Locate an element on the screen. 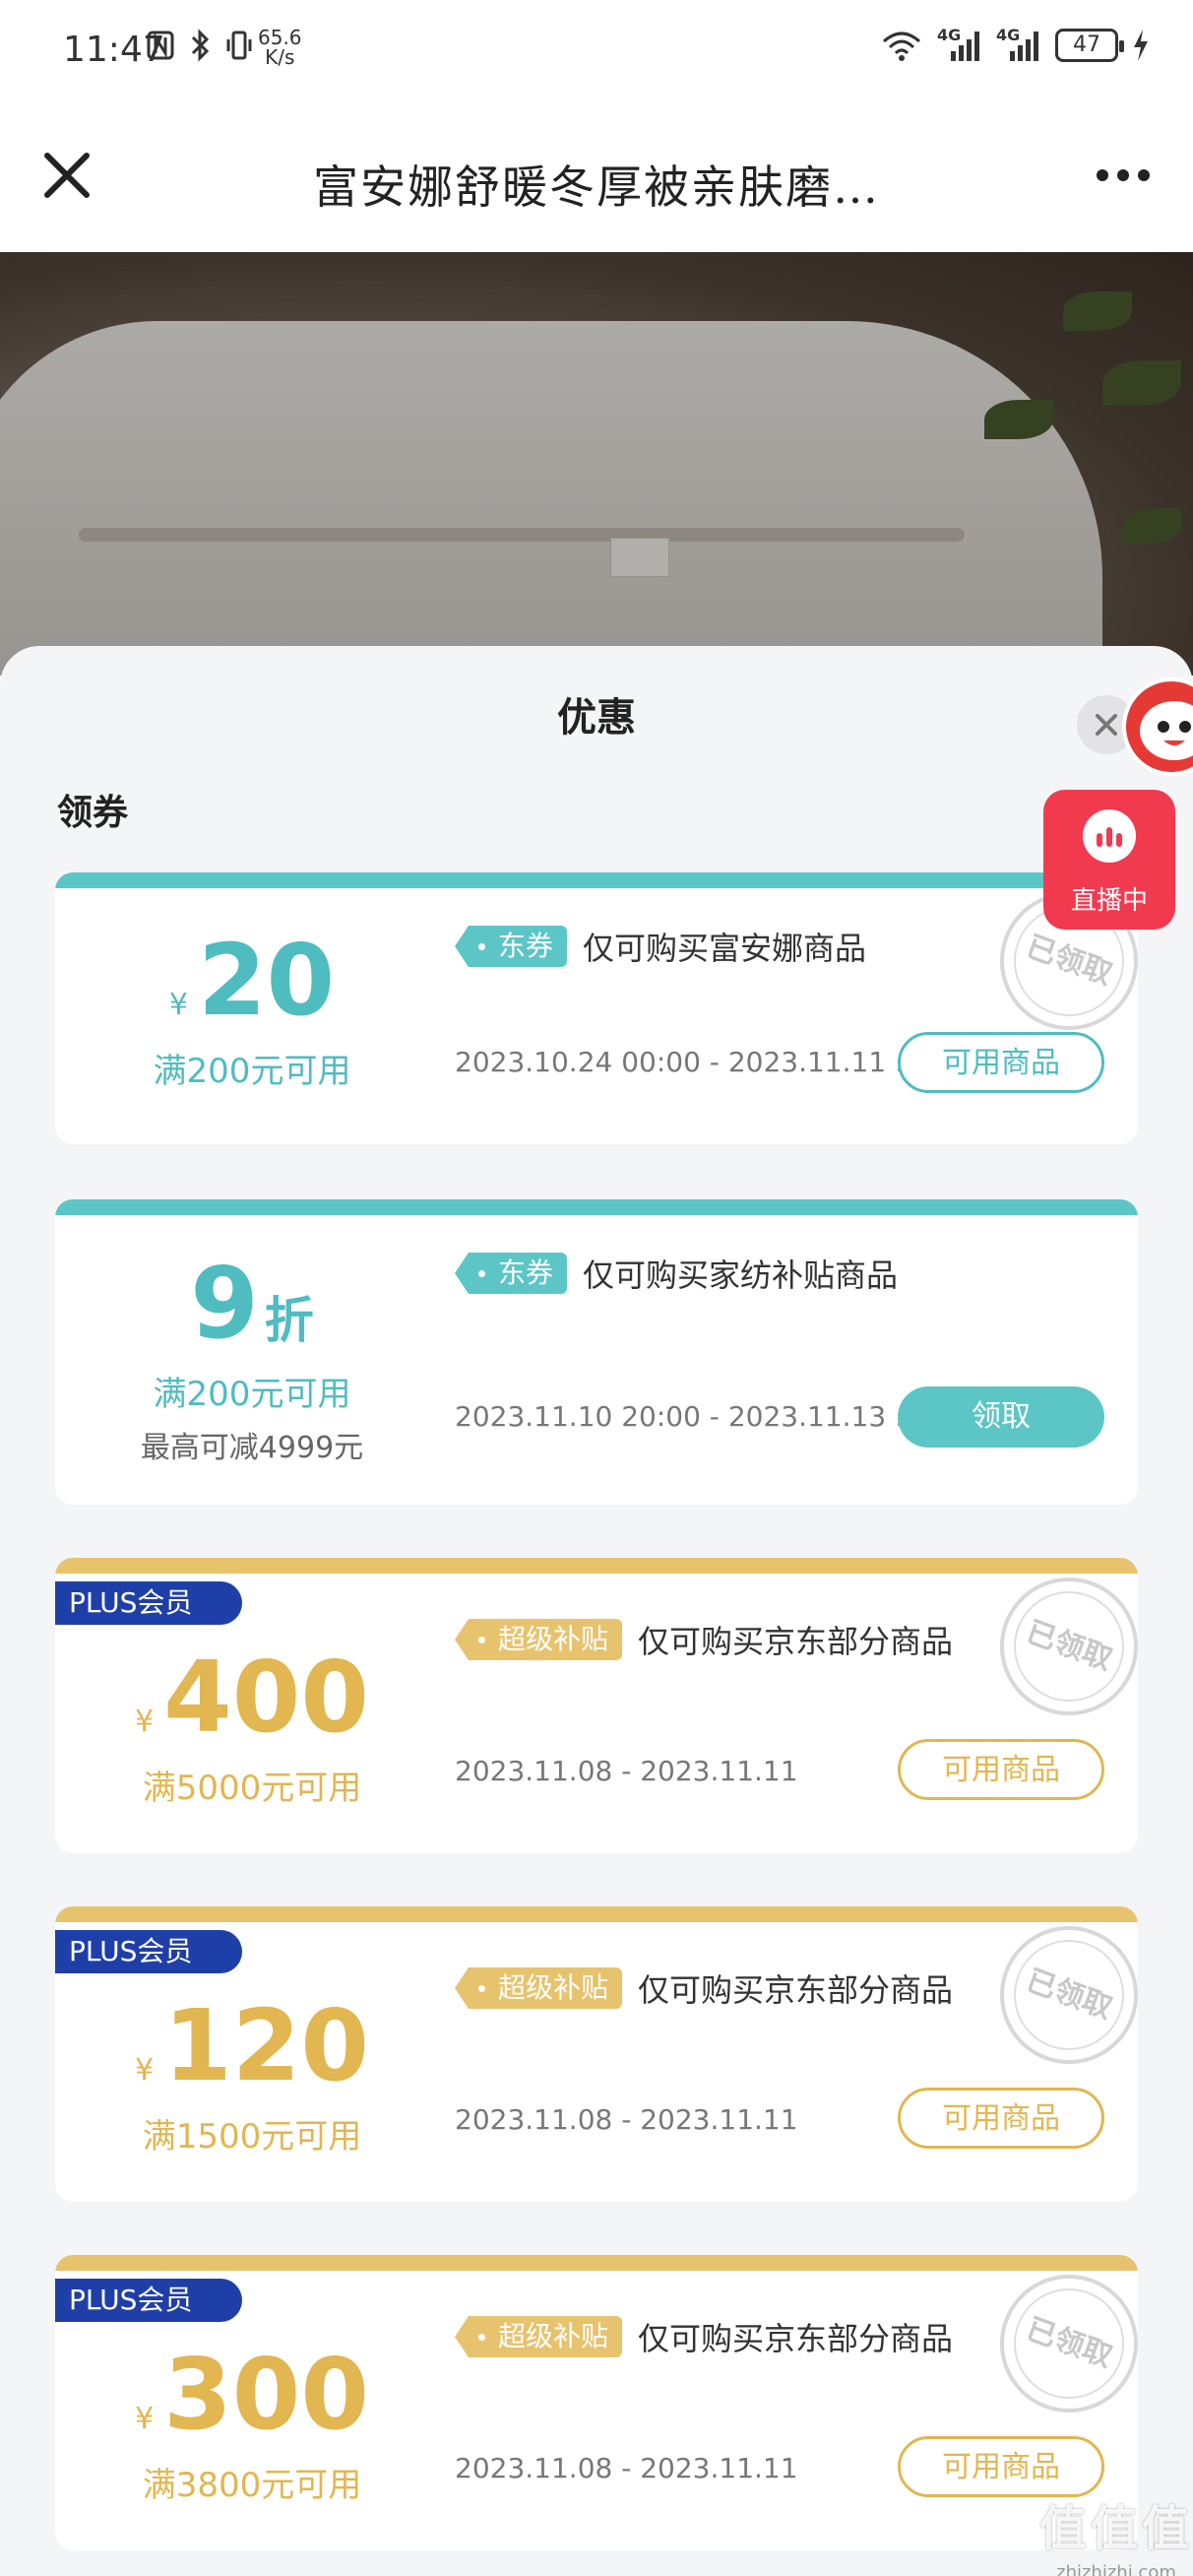  coupon-amount-area: ¥20 满200元可用 is located at coordinates (252, 1012).